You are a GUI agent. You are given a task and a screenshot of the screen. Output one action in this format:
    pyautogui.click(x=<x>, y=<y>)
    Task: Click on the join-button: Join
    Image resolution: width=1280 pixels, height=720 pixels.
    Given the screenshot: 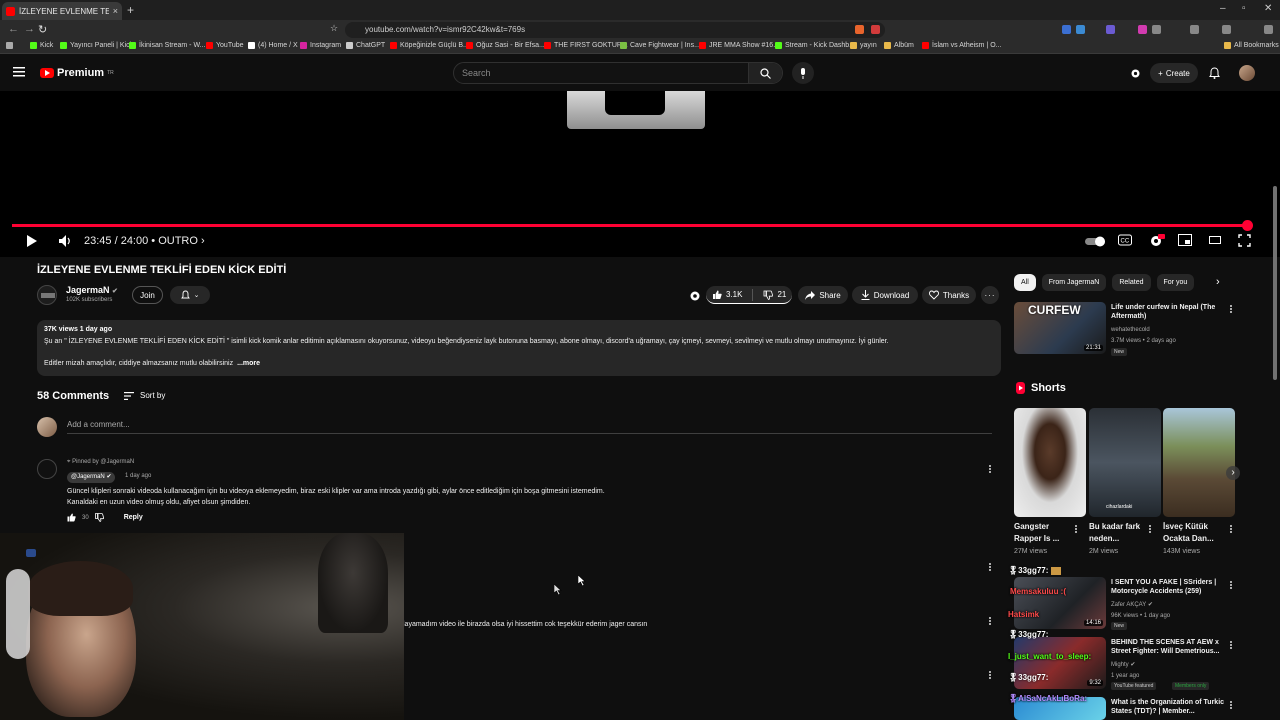 What is the action you would take?
    pyautogui.click(x=147, y=295)
    